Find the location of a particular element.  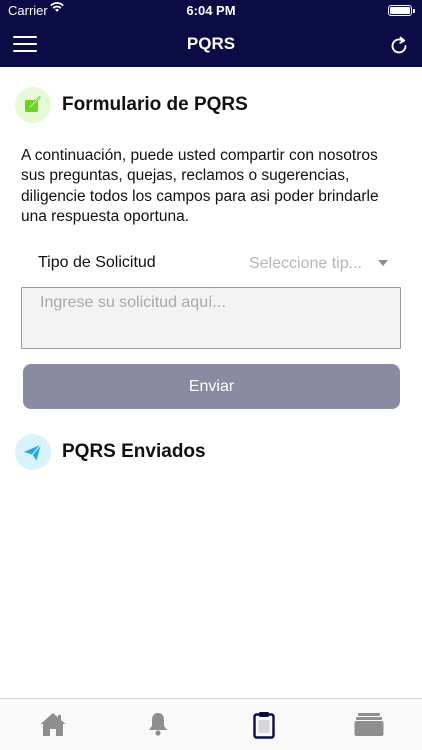

clipboard-icon is located at coordinates (263, 725).